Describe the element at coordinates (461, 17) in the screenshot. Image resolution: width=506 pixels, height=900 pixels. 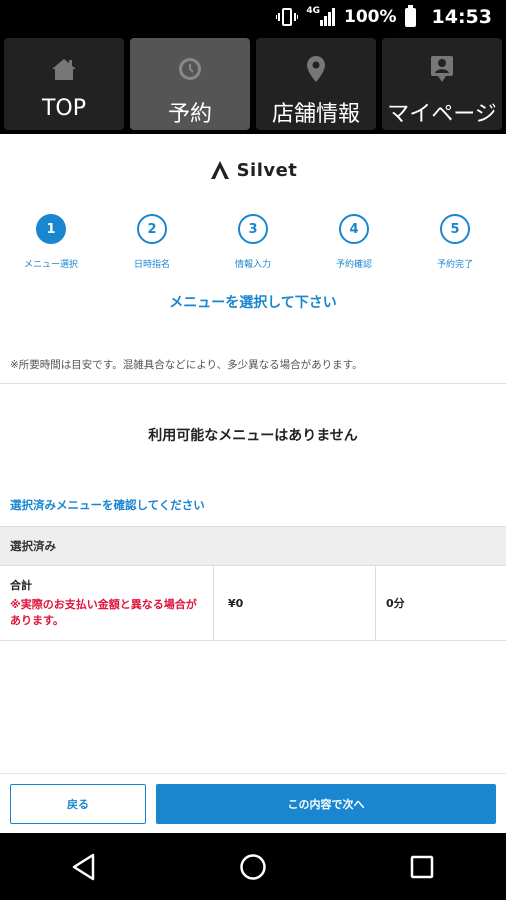
I see `clock-time: 14:53` at that location.